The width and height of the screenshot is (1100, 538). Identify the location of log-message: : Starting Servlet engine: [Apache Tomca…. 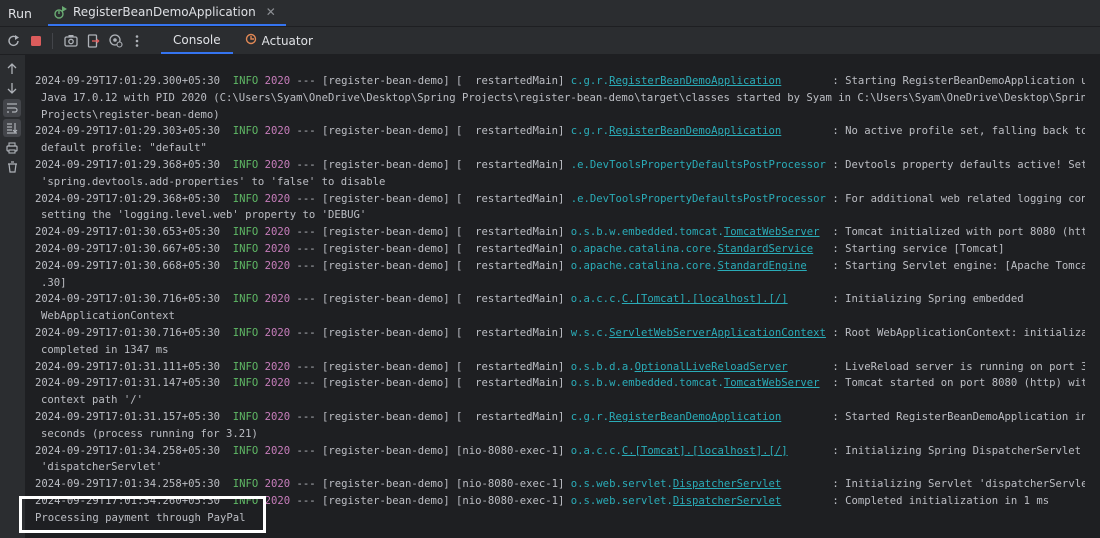
(958, 265).